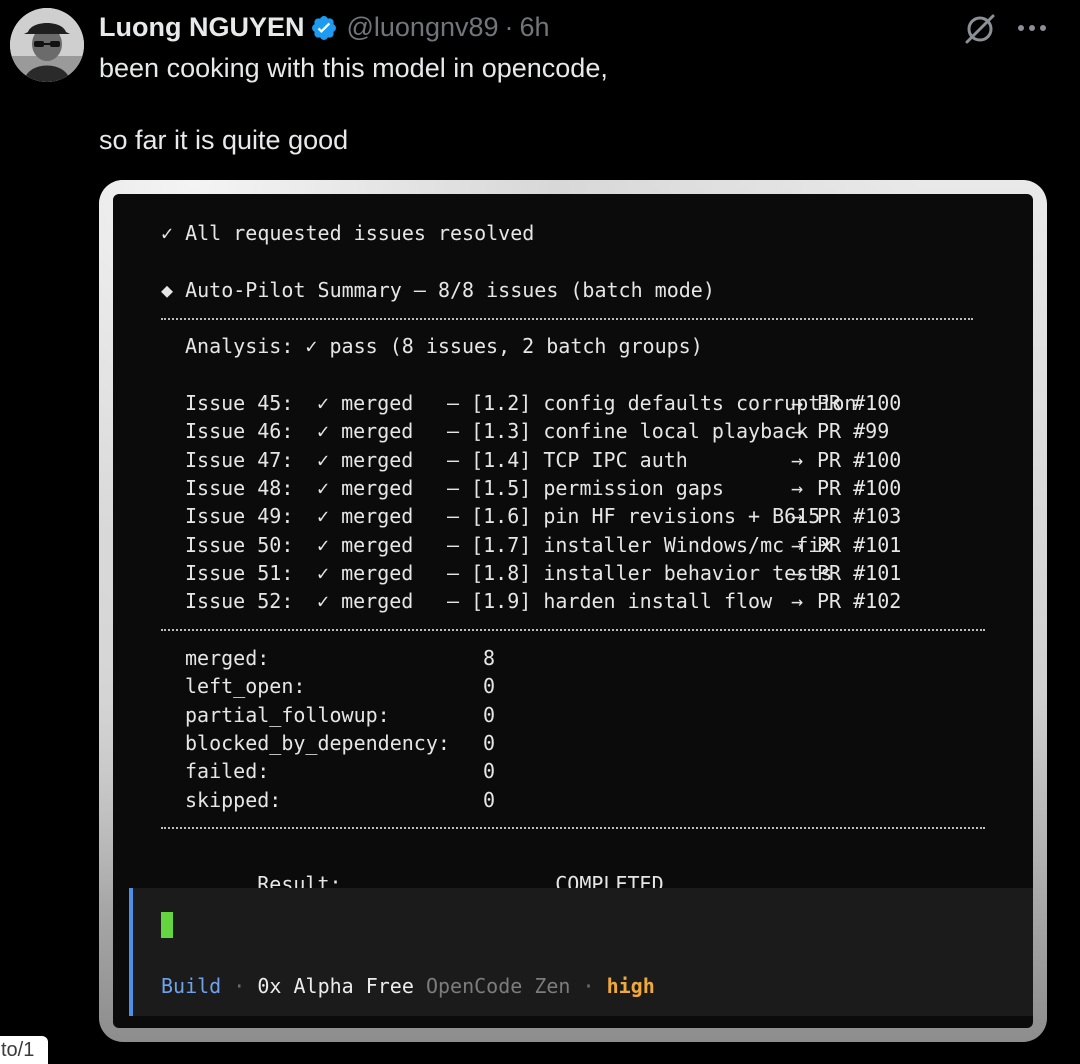 Image resolution: width=1080 pixels, height=1064 pixels. Describe the element at coordinates (573, 828) in the screenshot. I see `divider-bottom` at that location.